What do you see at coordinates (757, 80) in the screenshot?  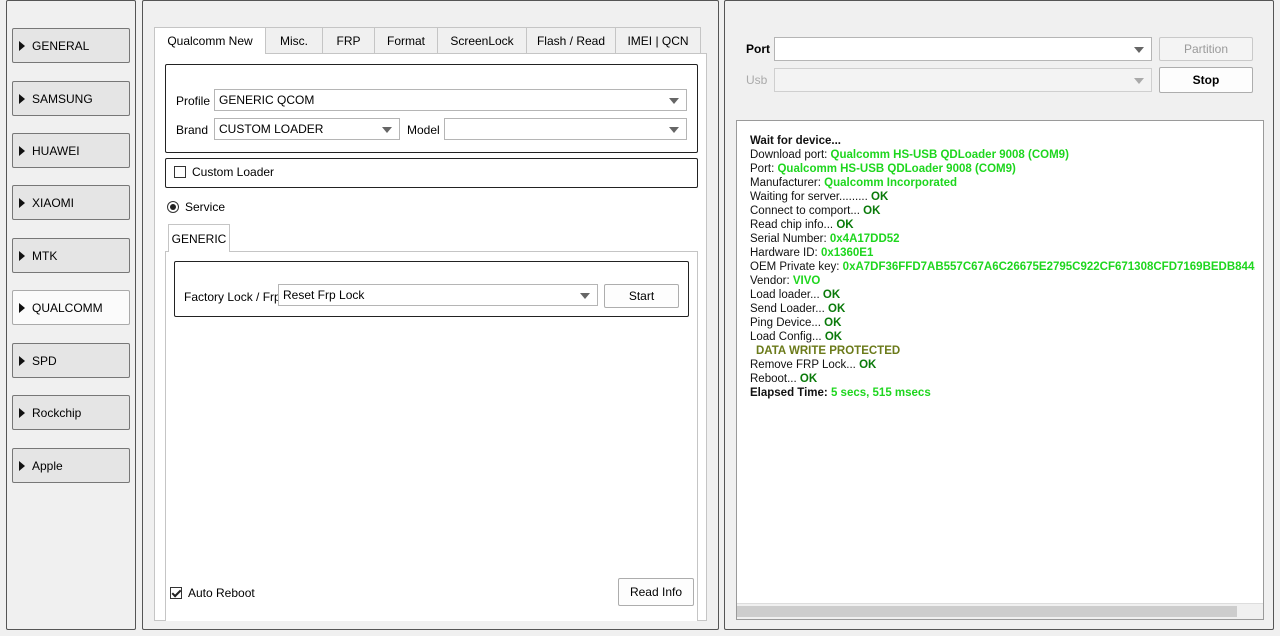 I see `usb-label: Usb` at bounding box center [757, 80].